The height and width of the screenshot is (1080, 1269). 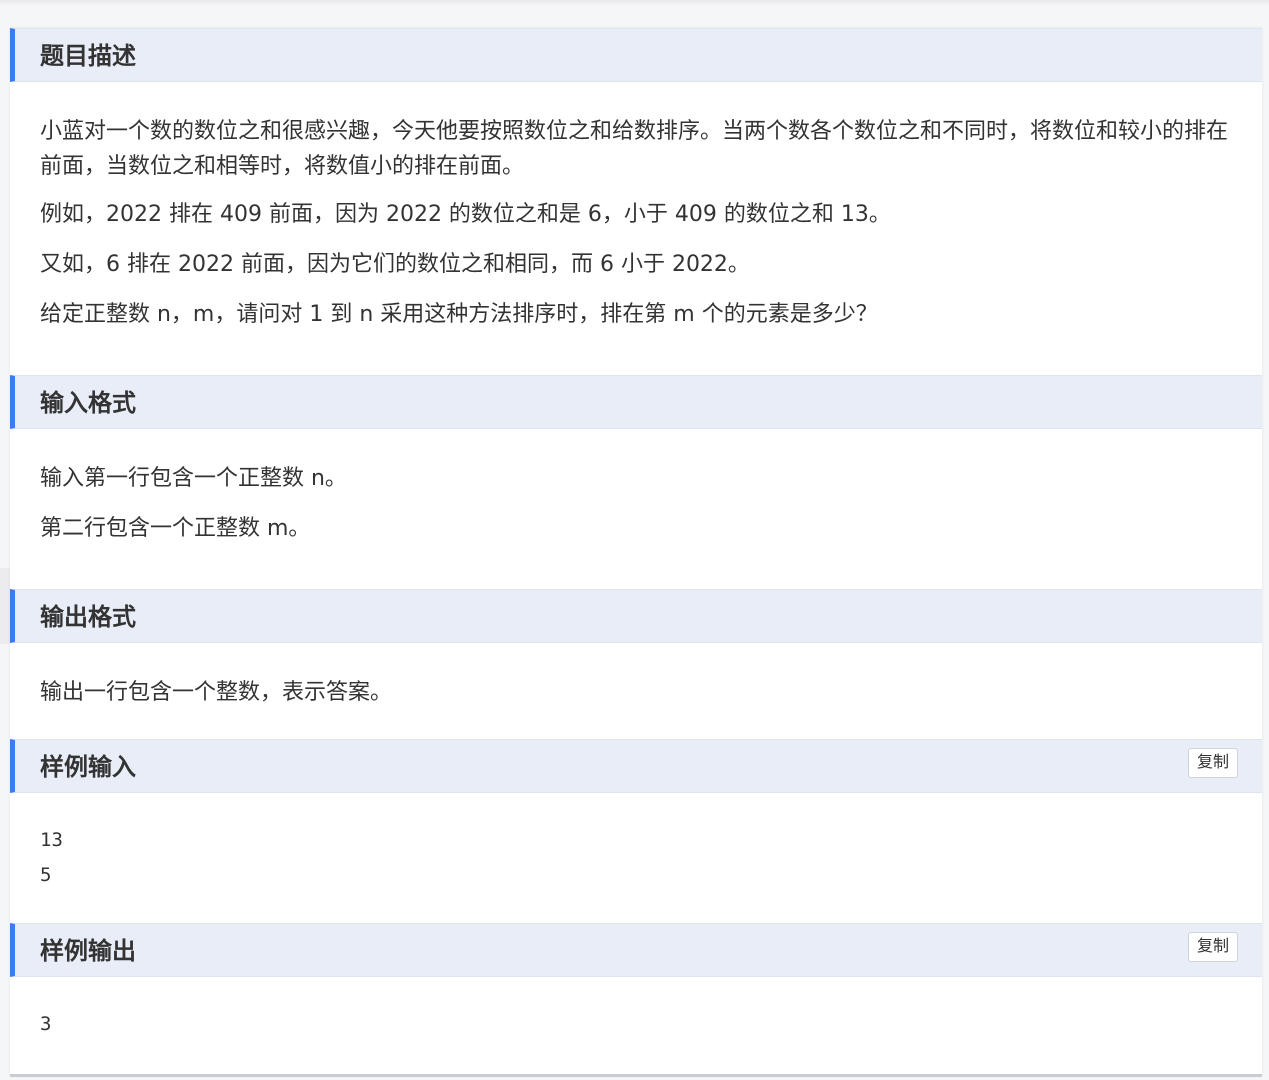 What do you see at coordinates (5, 606) in the screenshot?
I see `left-strip` at bounding box center [5, 606].